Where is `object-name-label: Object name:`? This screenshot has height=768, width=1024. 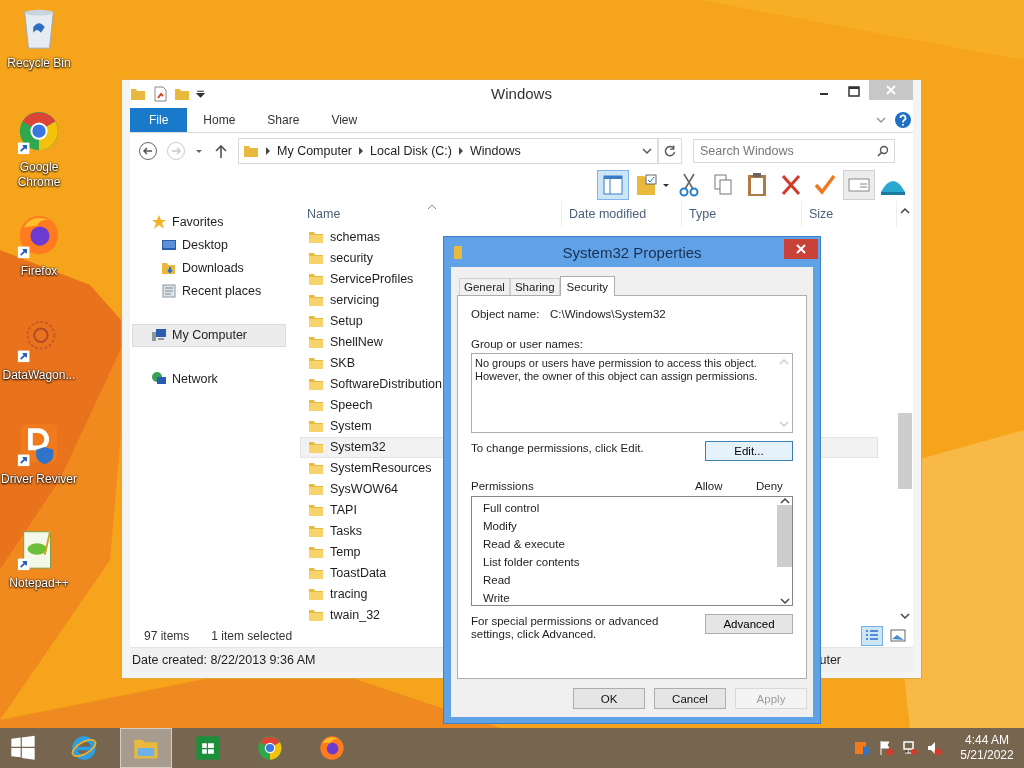
object-name-label: Object name: is located at coordinates (506, 315).